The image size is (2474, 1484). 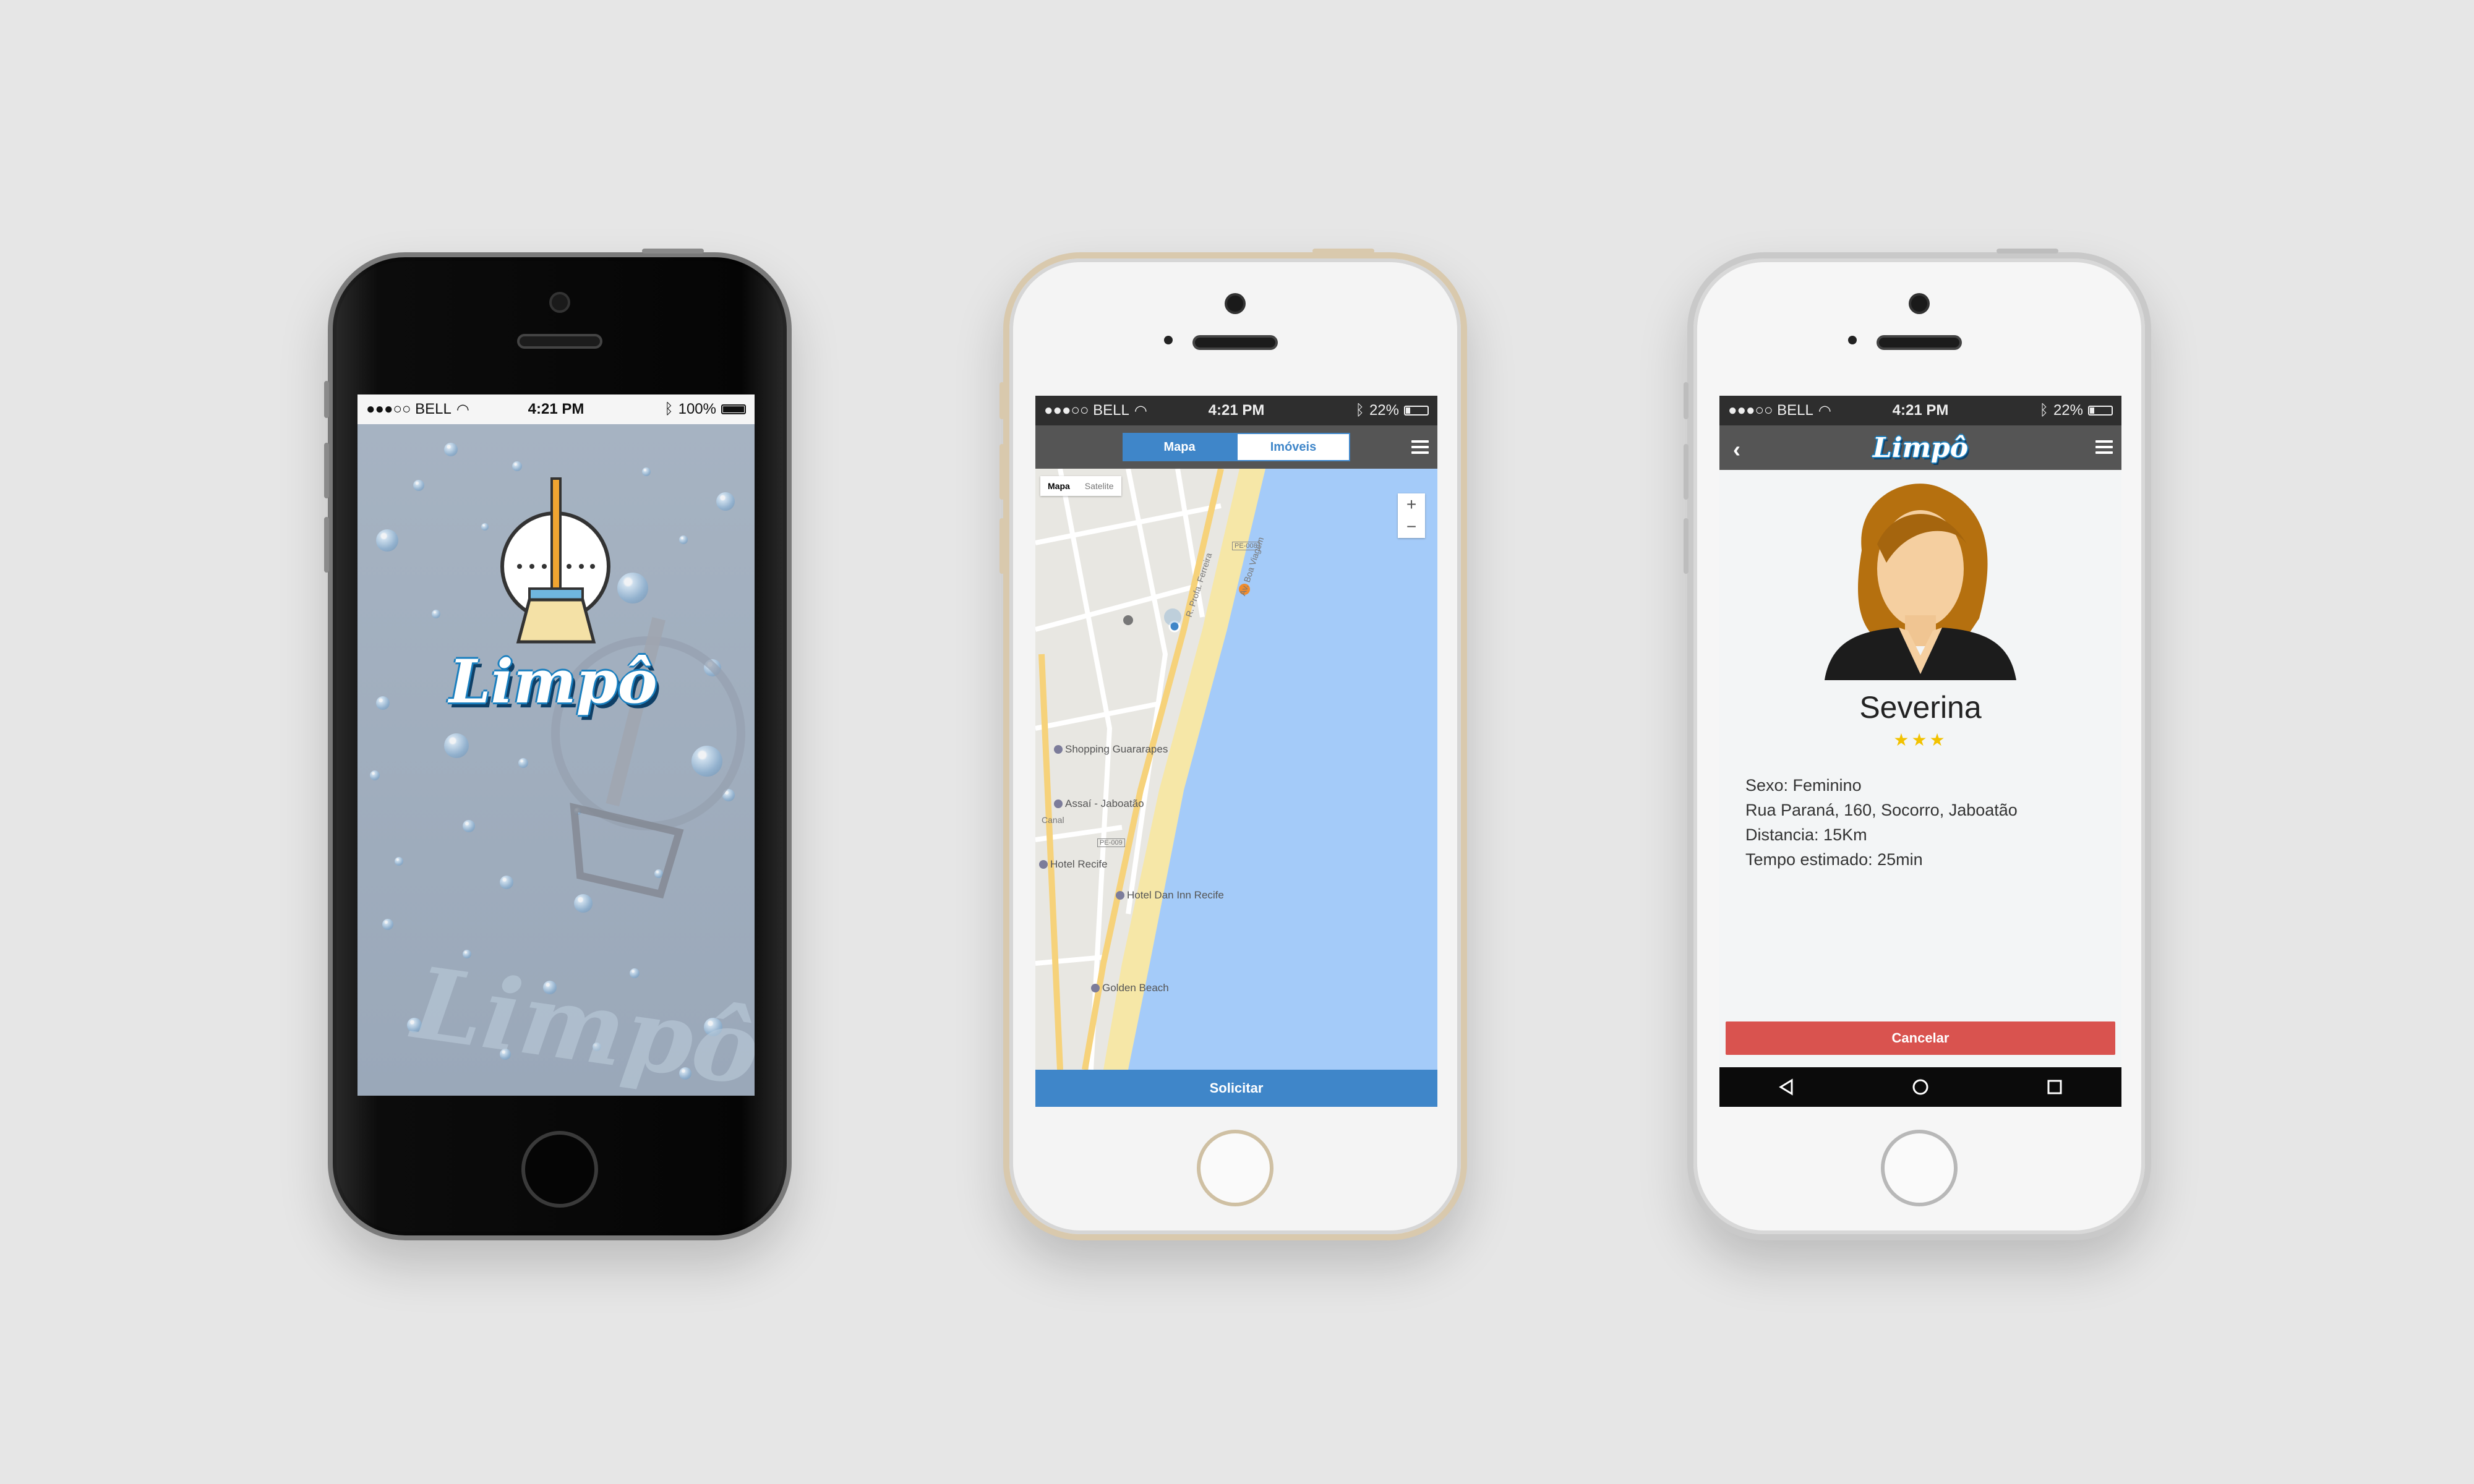 I want to click on cancel-button: Cancelar, so click(x=1920, y=1038).